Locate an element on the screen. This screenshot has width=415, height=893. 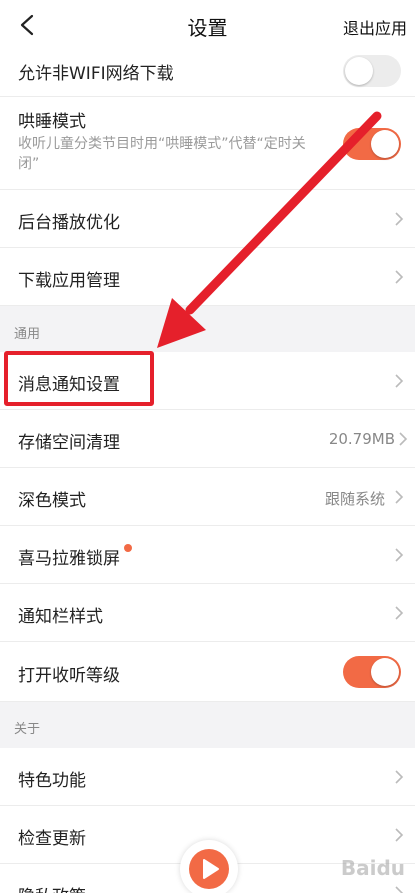
play-button-circle is located at coordinates (209, 869).